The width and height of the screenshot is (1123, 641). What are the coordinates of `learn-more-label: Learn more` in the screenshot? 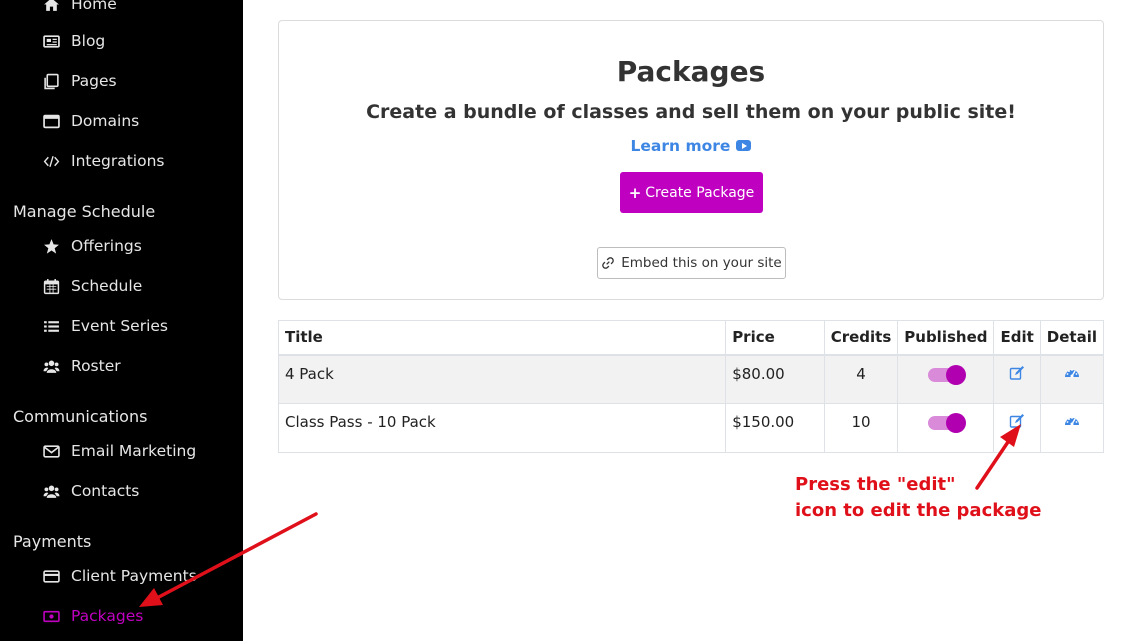 It's located at (680, 146).